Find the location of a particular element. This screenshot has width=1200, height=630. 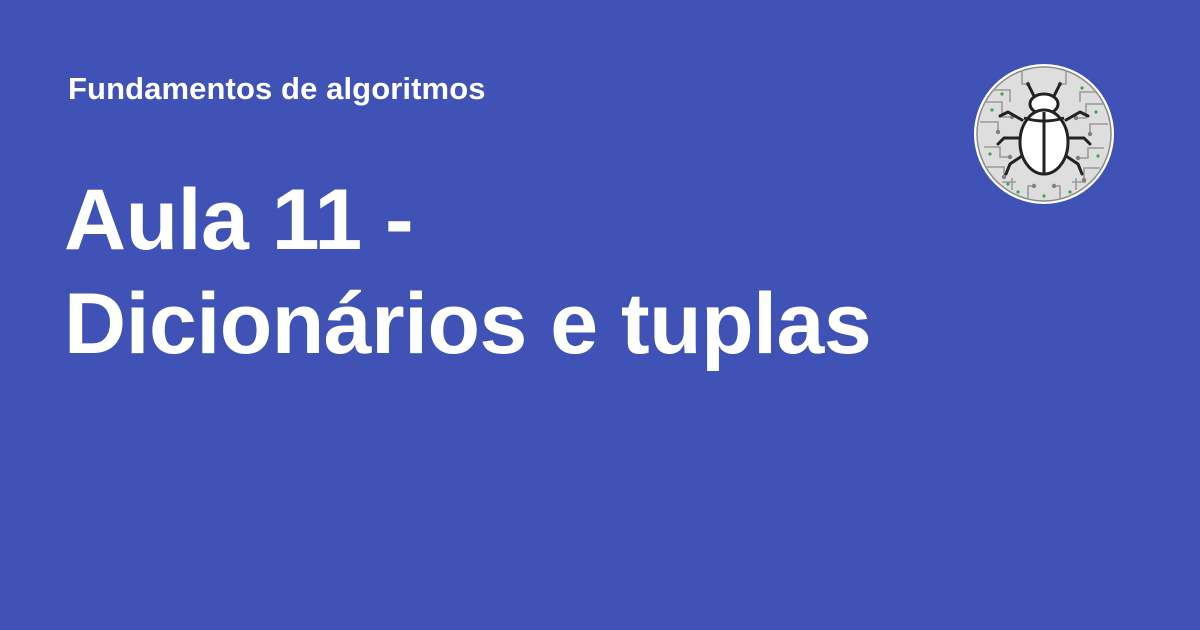

bug-circuit-icon is located at coordinates (1044, 134).